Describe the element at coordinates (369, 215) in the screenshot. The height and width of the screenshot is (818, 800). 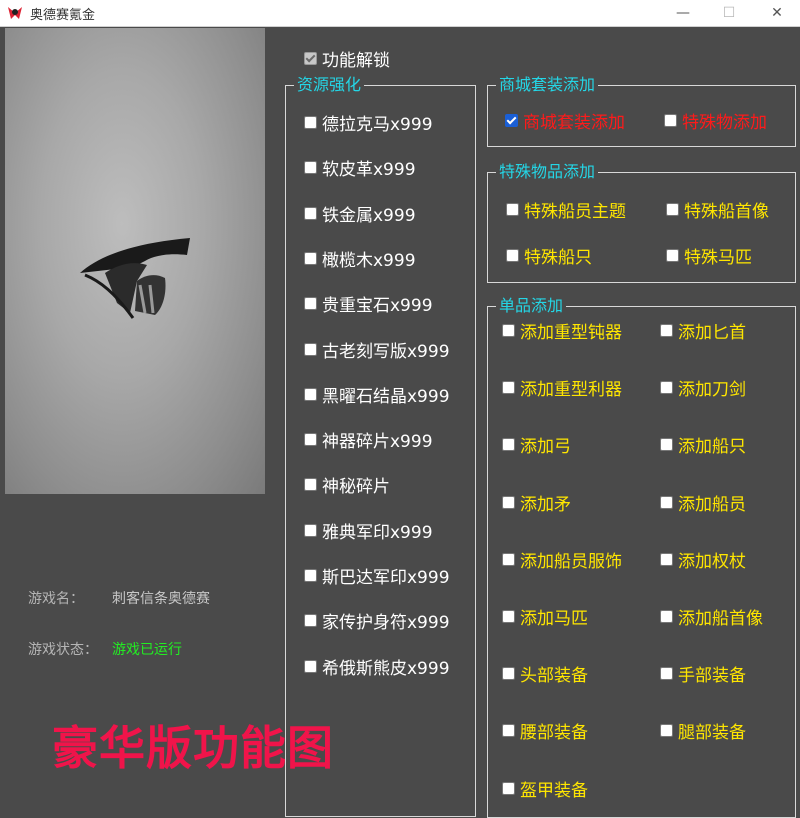
I see `resource-item-2-label: 铁金属x999` at that location.